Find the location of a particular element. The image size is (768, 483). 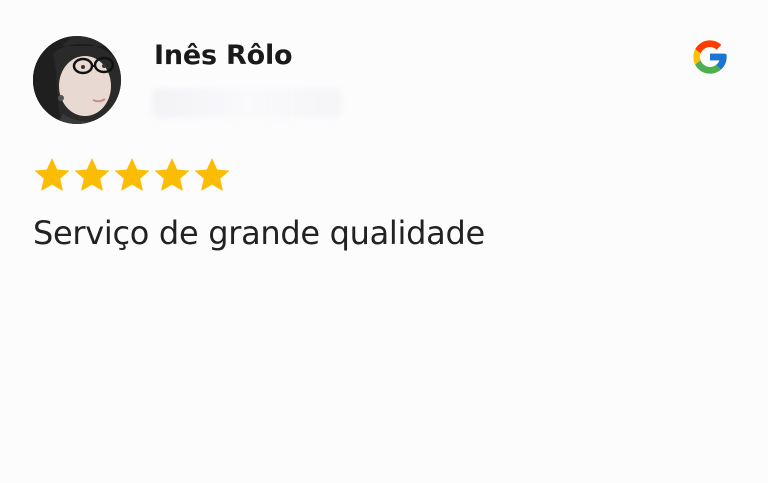

reviewer-name: Inês Rôlo is located at coordinates (223, 55).